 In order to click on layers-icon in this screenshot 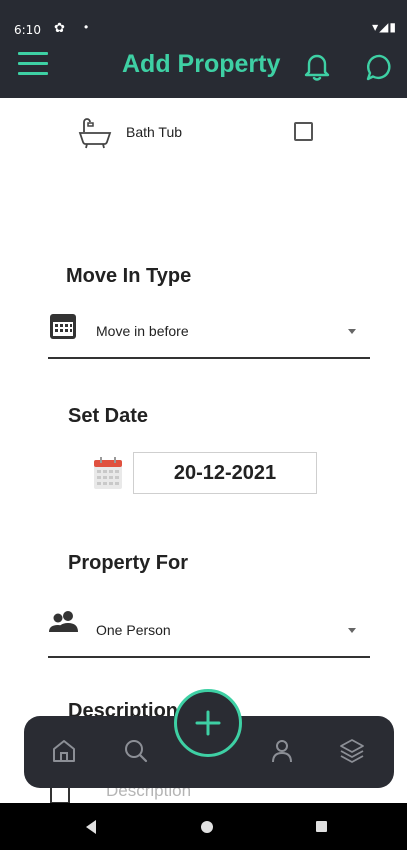, I will do `click(352, 751)`.